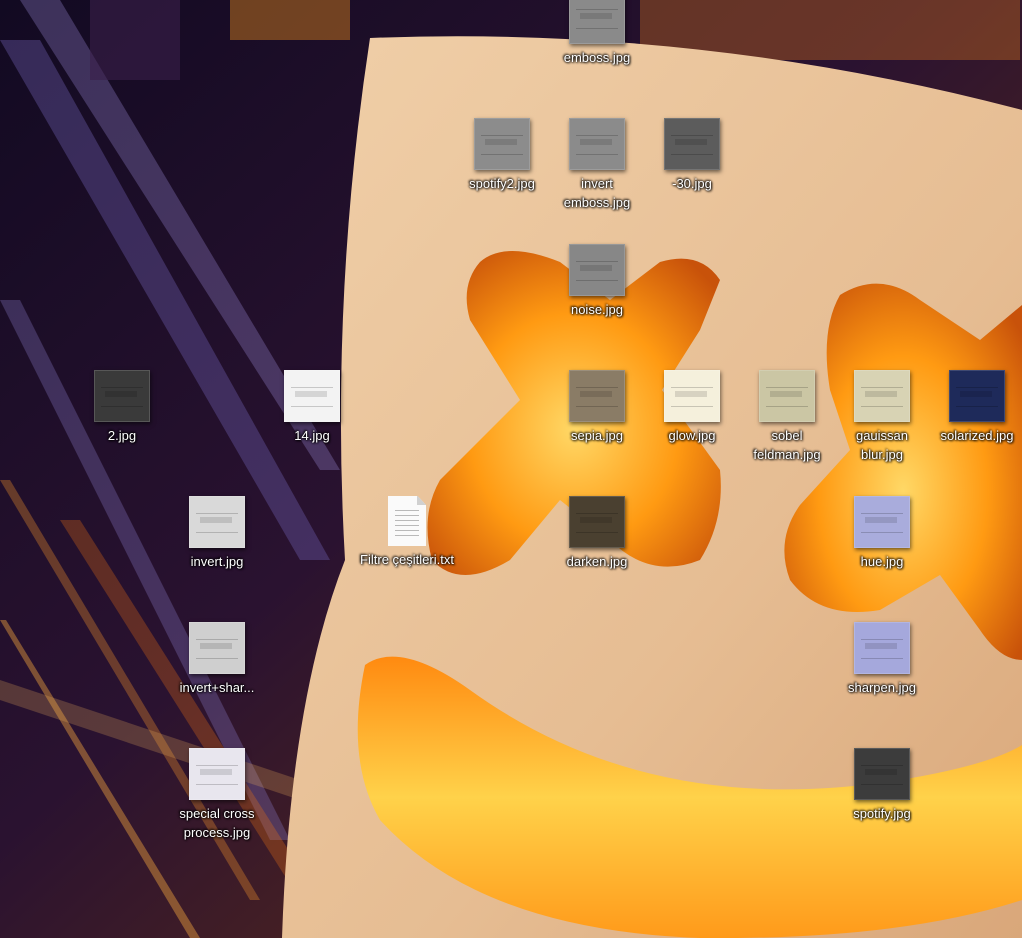 This screenshot has height=938, width=1022. I want to click on desktop-file-icon-image: invert.jpg, so click(217, 533).